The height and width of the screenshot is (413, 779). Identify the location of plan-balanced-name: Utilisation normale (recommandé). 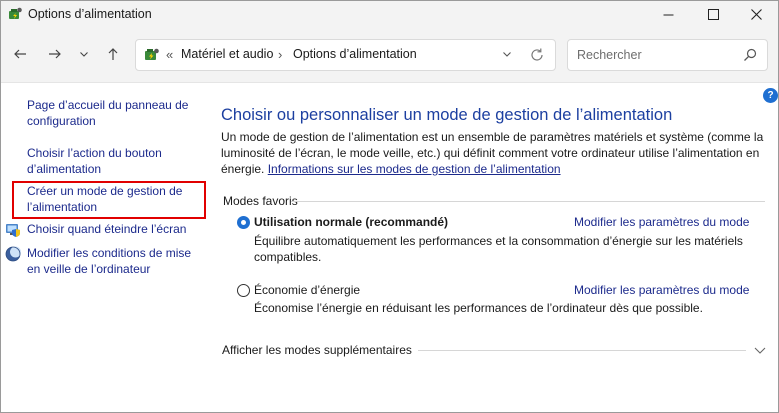
(351, 222).